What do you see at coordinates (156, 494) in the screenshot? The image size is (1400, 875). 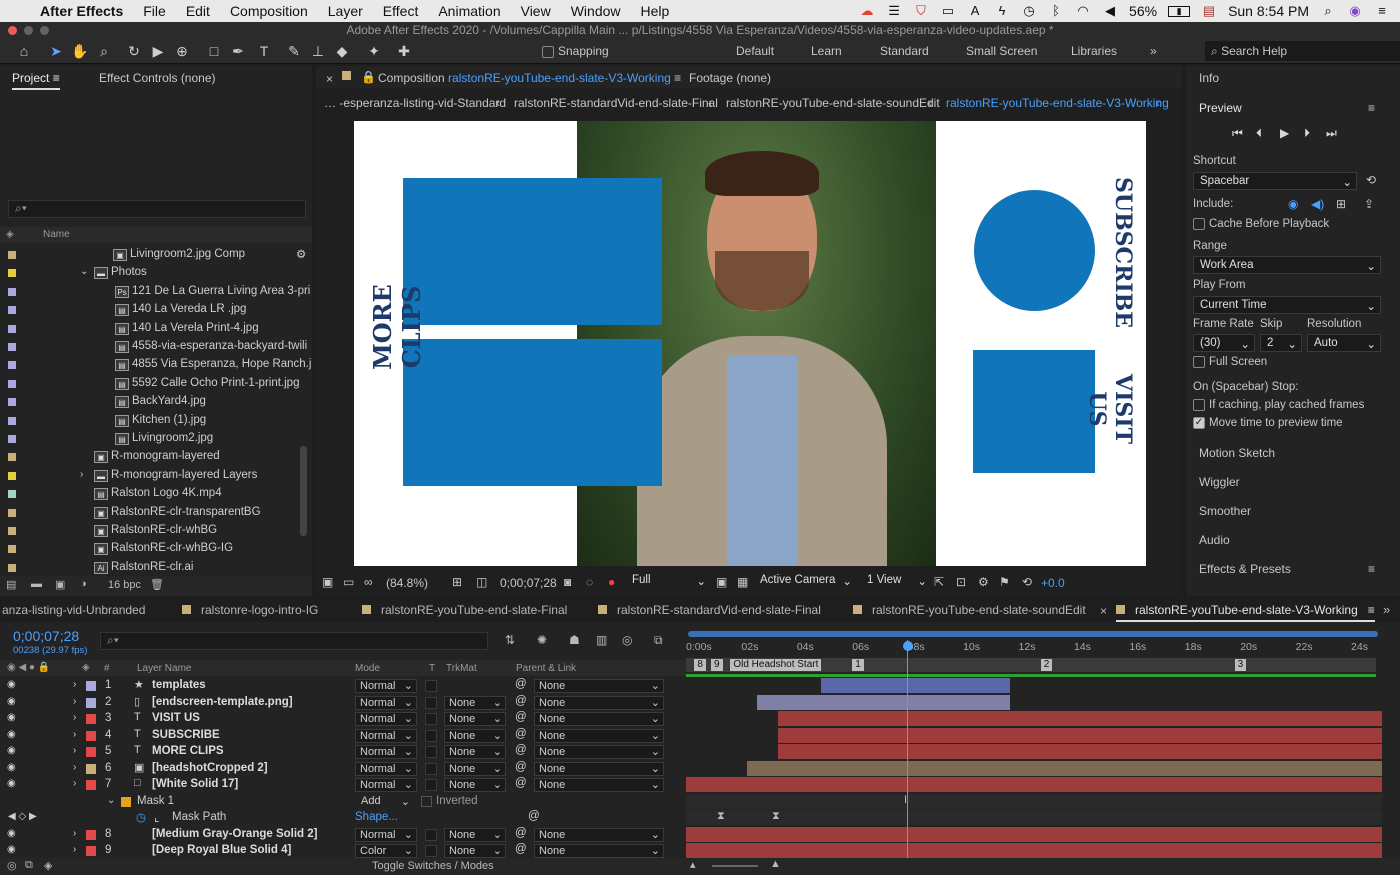 I see `project-item: ▤ Ralston Logo 4K.mp4` at bounding box center [156, 494].